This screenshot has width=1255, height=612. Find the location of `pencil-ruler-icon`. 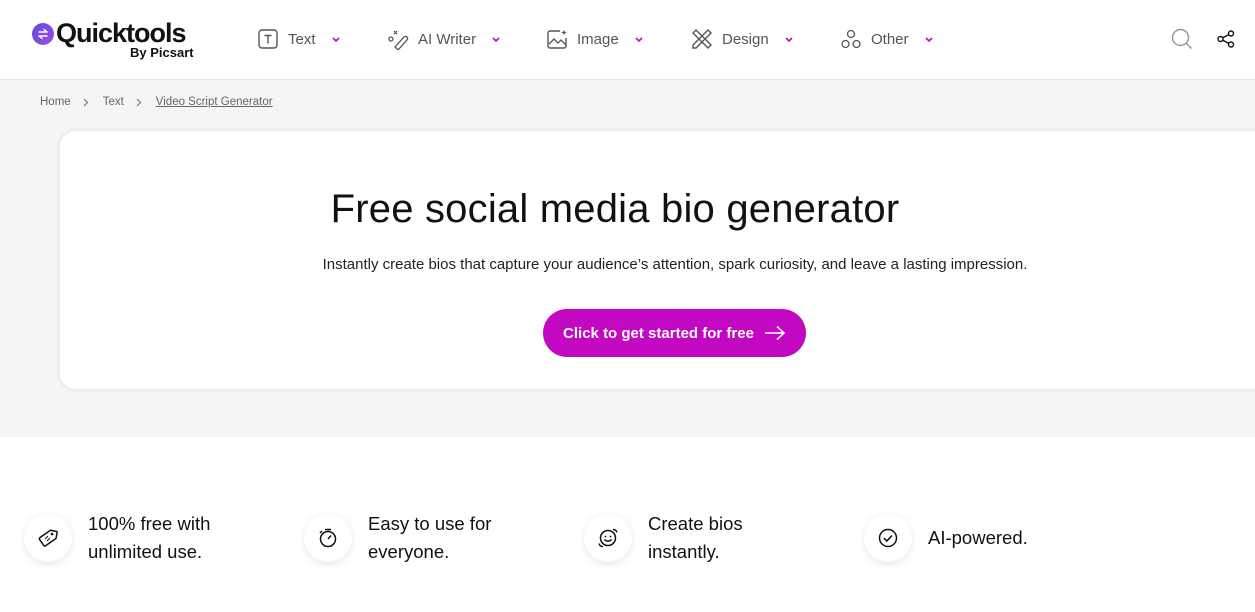

pencil-ruler-icon is located at coordinates (702, 39).